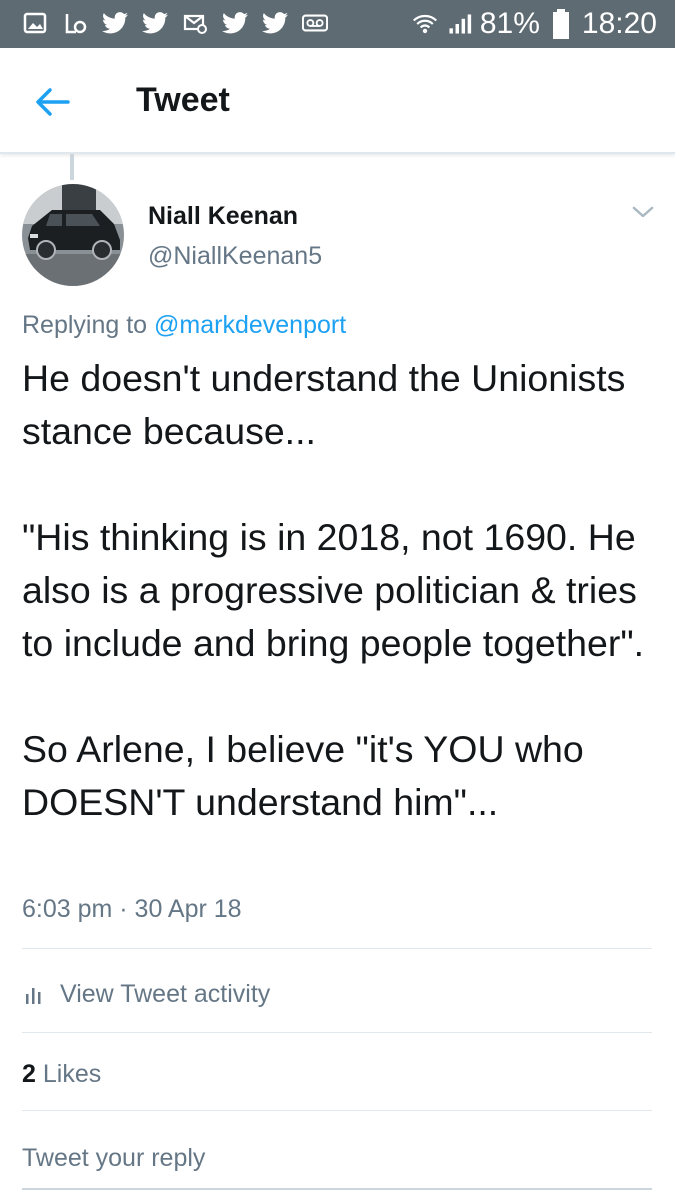 The height and width of the screenshot is (1200, 675). I want to click on status-bar: 81% 18:20, so click(337, 24).